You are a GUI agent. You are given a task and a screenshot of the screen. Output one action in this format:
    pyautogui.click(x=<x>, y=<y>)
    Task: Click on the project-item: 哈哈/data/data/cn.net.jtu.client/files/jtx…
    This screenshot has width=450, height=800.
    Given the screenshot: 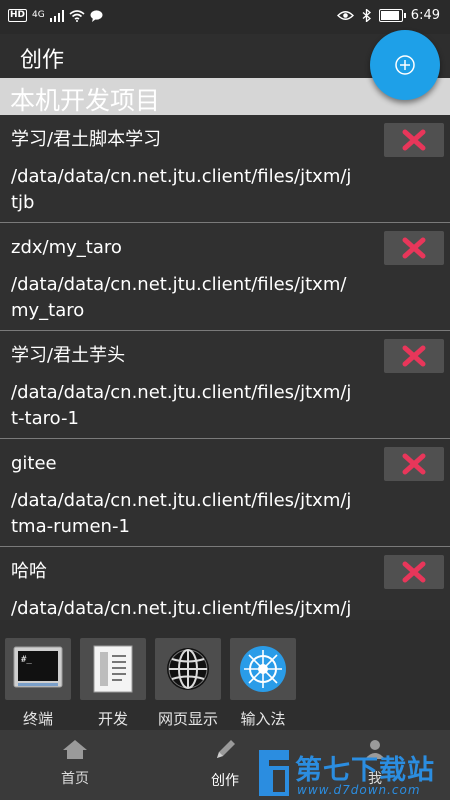 What is the action you would take?
    pyautogui.click(x=225, y=583)
    